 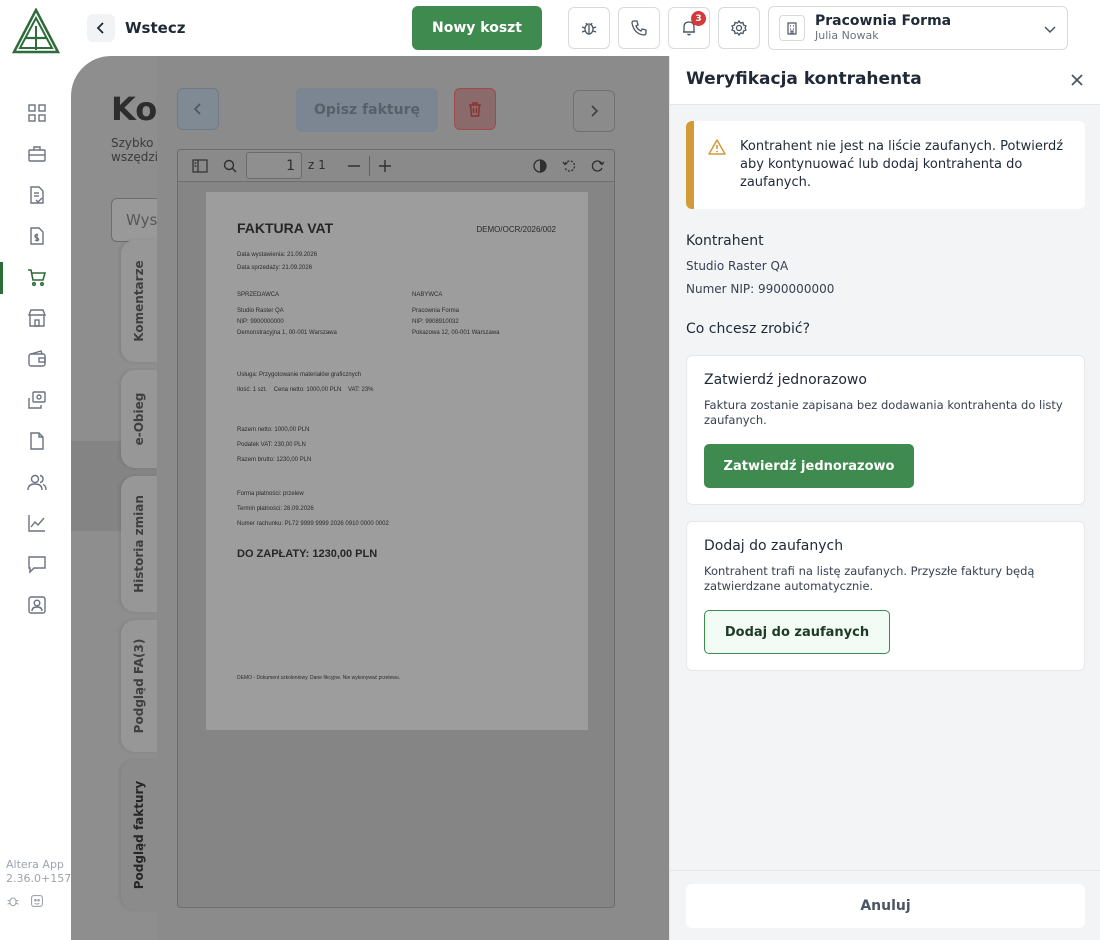 I want to click on sidebar-item-projects, so click(x=37, y=154).